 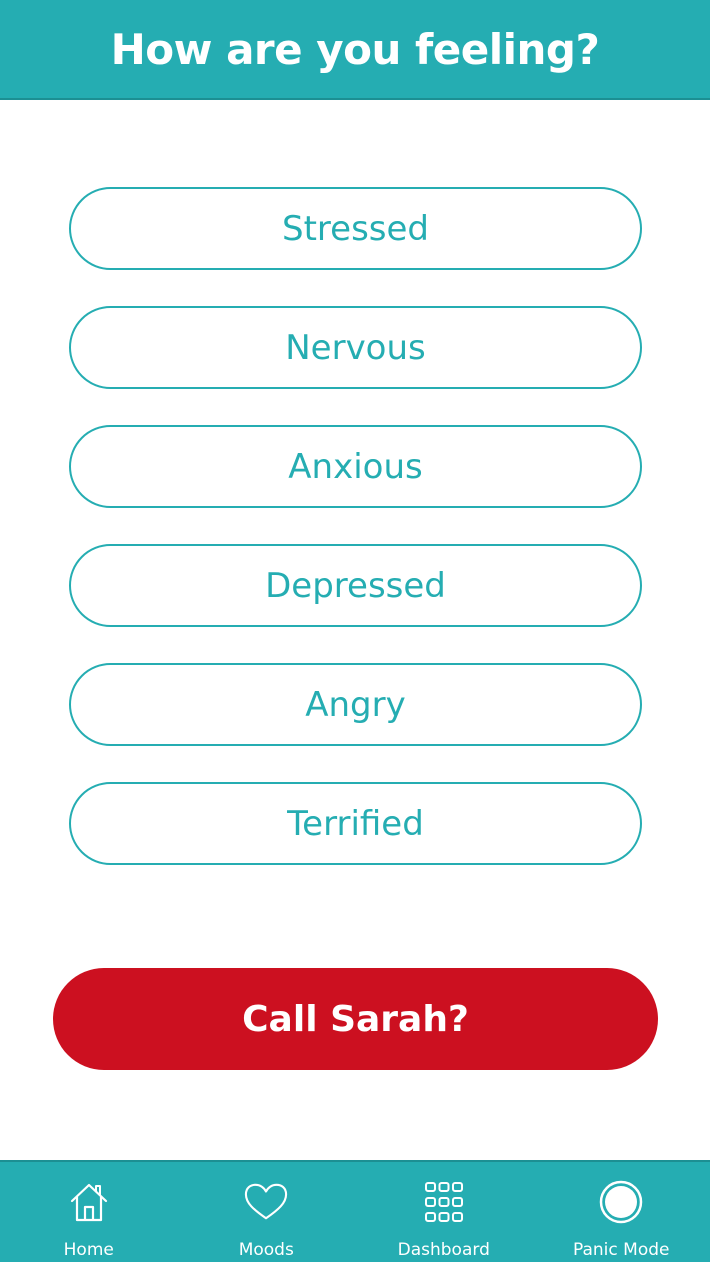 I want to click on tab-home-label: Home, so click(x=88, y=1250).